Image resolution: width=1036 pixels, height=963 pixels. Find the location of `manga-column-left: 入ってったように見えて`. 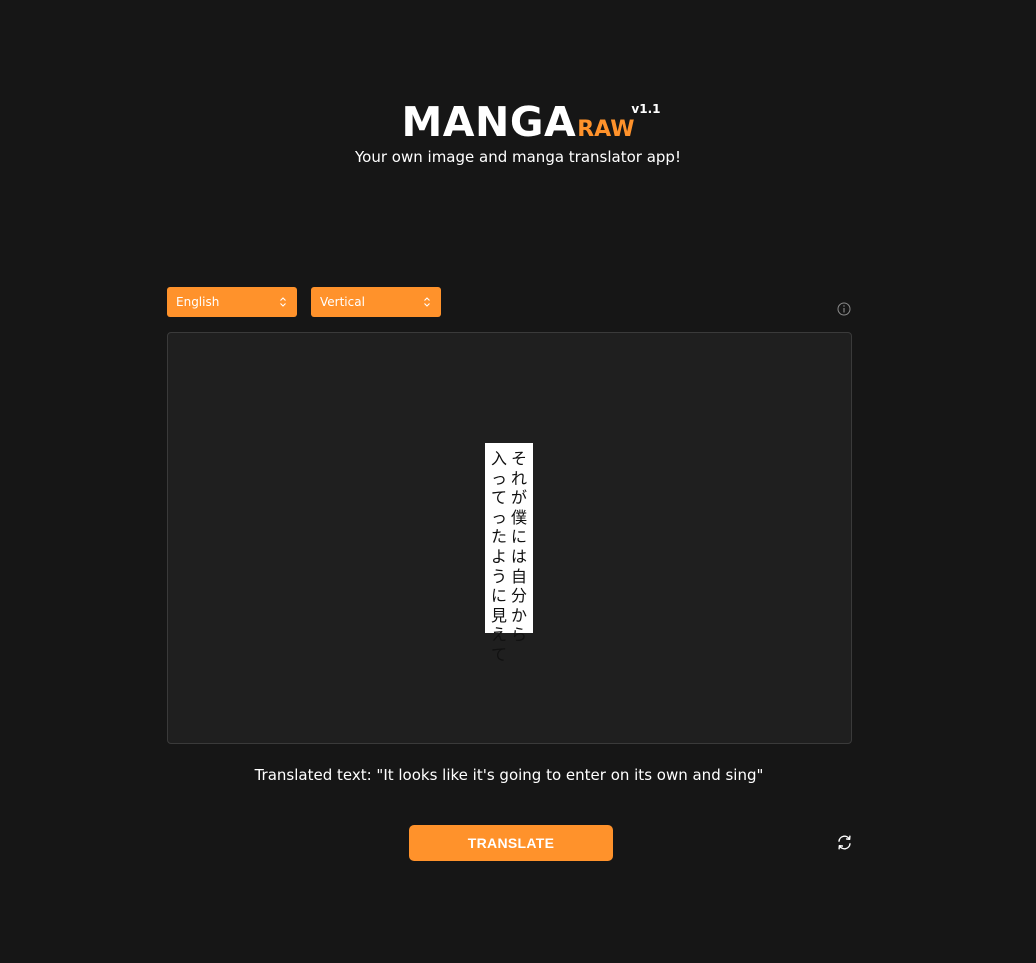

manga-column-left: 入ってったように見えて is located at coordinates (499, 557).